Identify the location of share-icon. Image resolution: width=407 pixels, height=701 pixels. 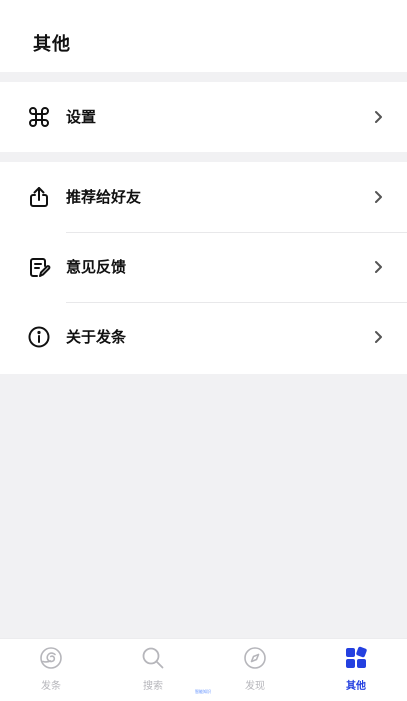
(39, 197).